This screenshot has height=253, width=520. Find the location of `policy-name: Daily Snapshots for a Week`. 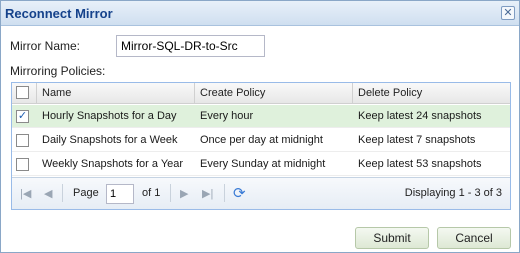

policy-name: Daily Snapshots for a Week is located at coordinates (110, 140).